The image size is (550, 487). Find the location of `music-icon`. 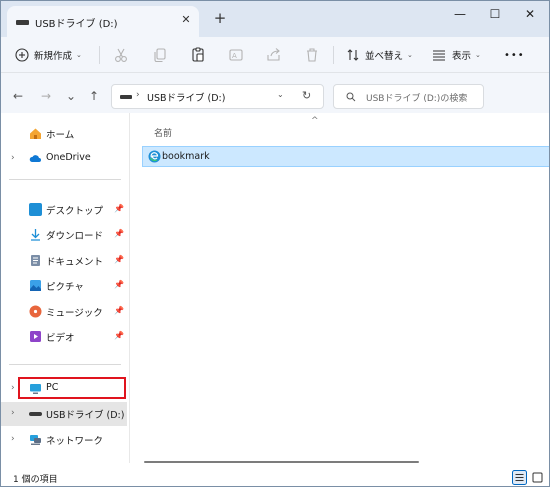

music-icon is located at coordinates (35, 311).